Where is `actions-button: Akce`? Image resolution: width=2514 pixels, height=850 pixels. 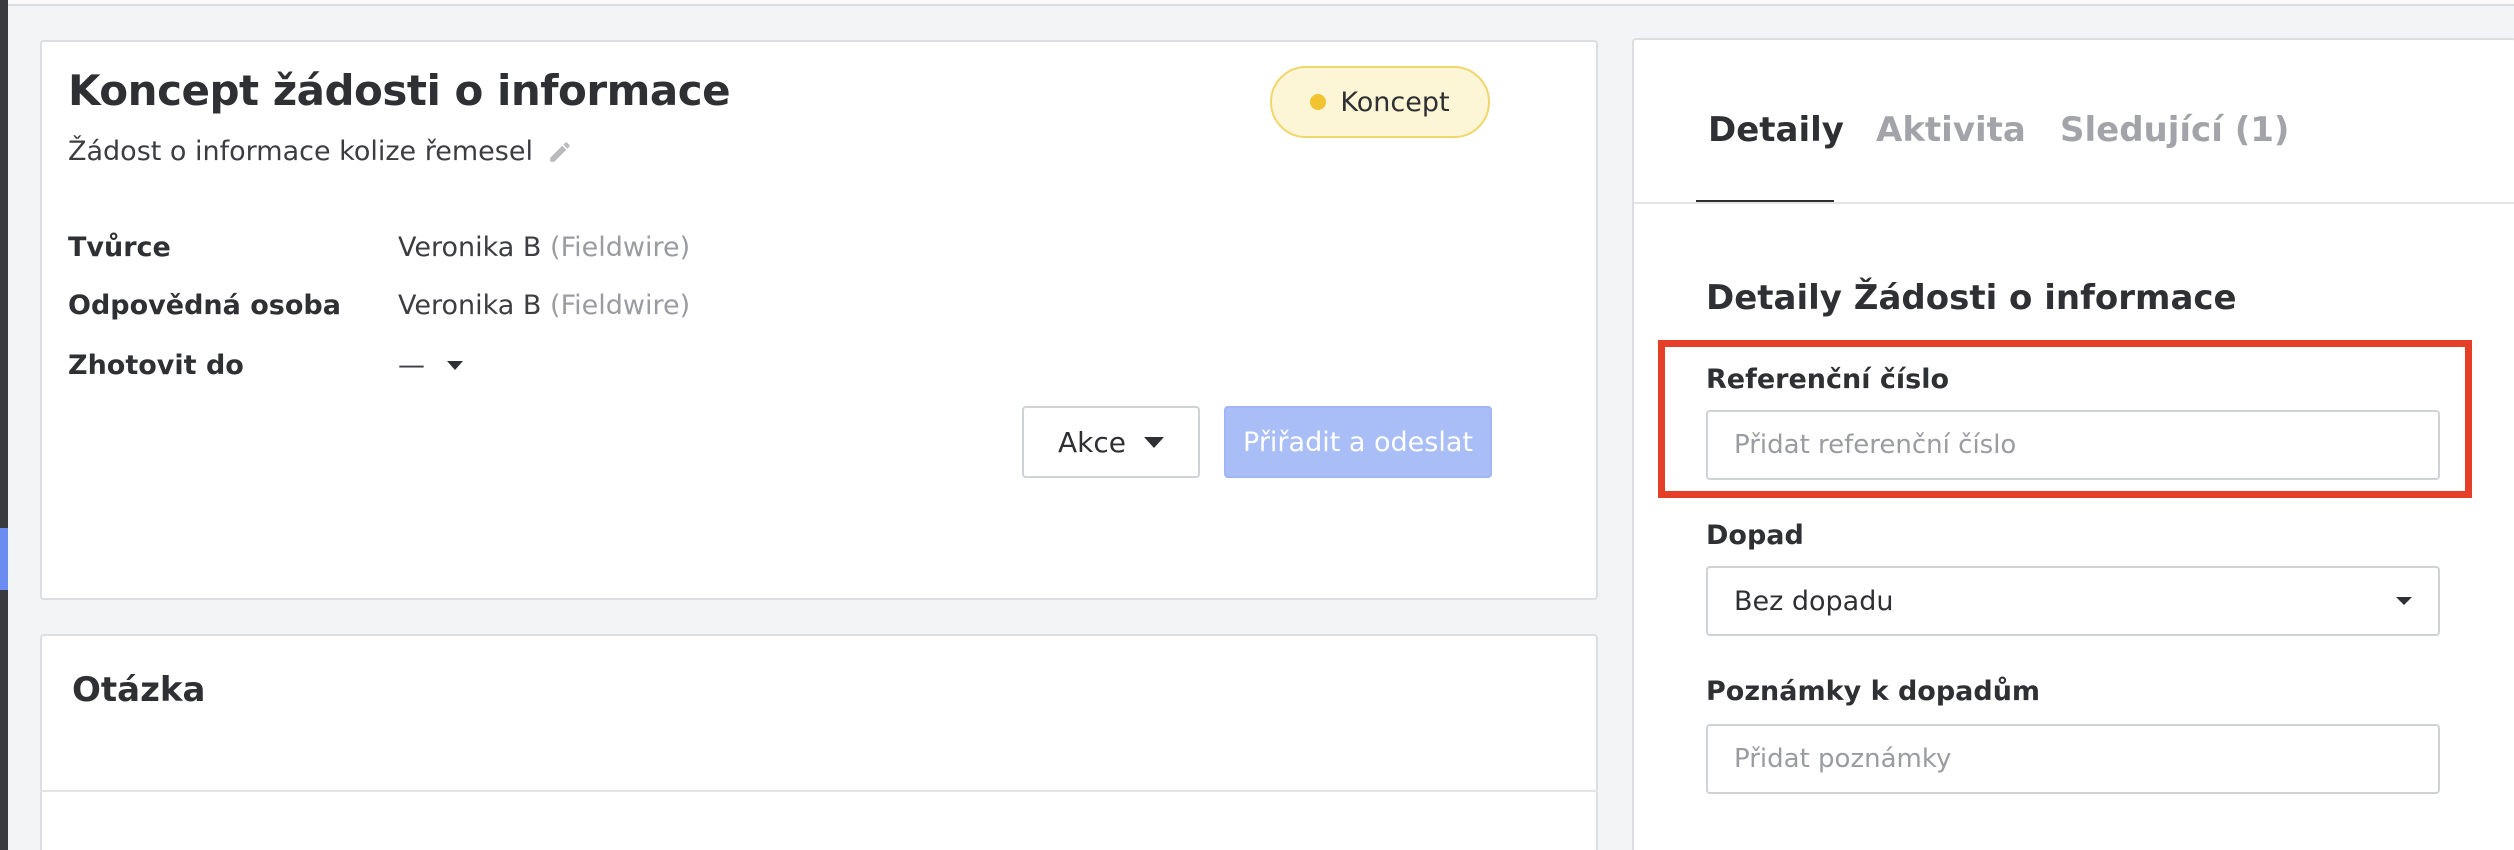
actions-button: Akce is located at coordinates (1111, 442).